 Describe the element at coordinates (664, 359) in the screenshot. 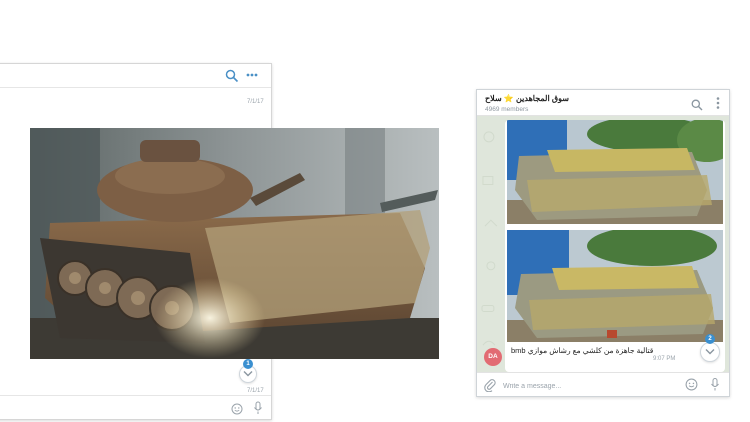

I see `message-time: 9:07 PM` at that location.